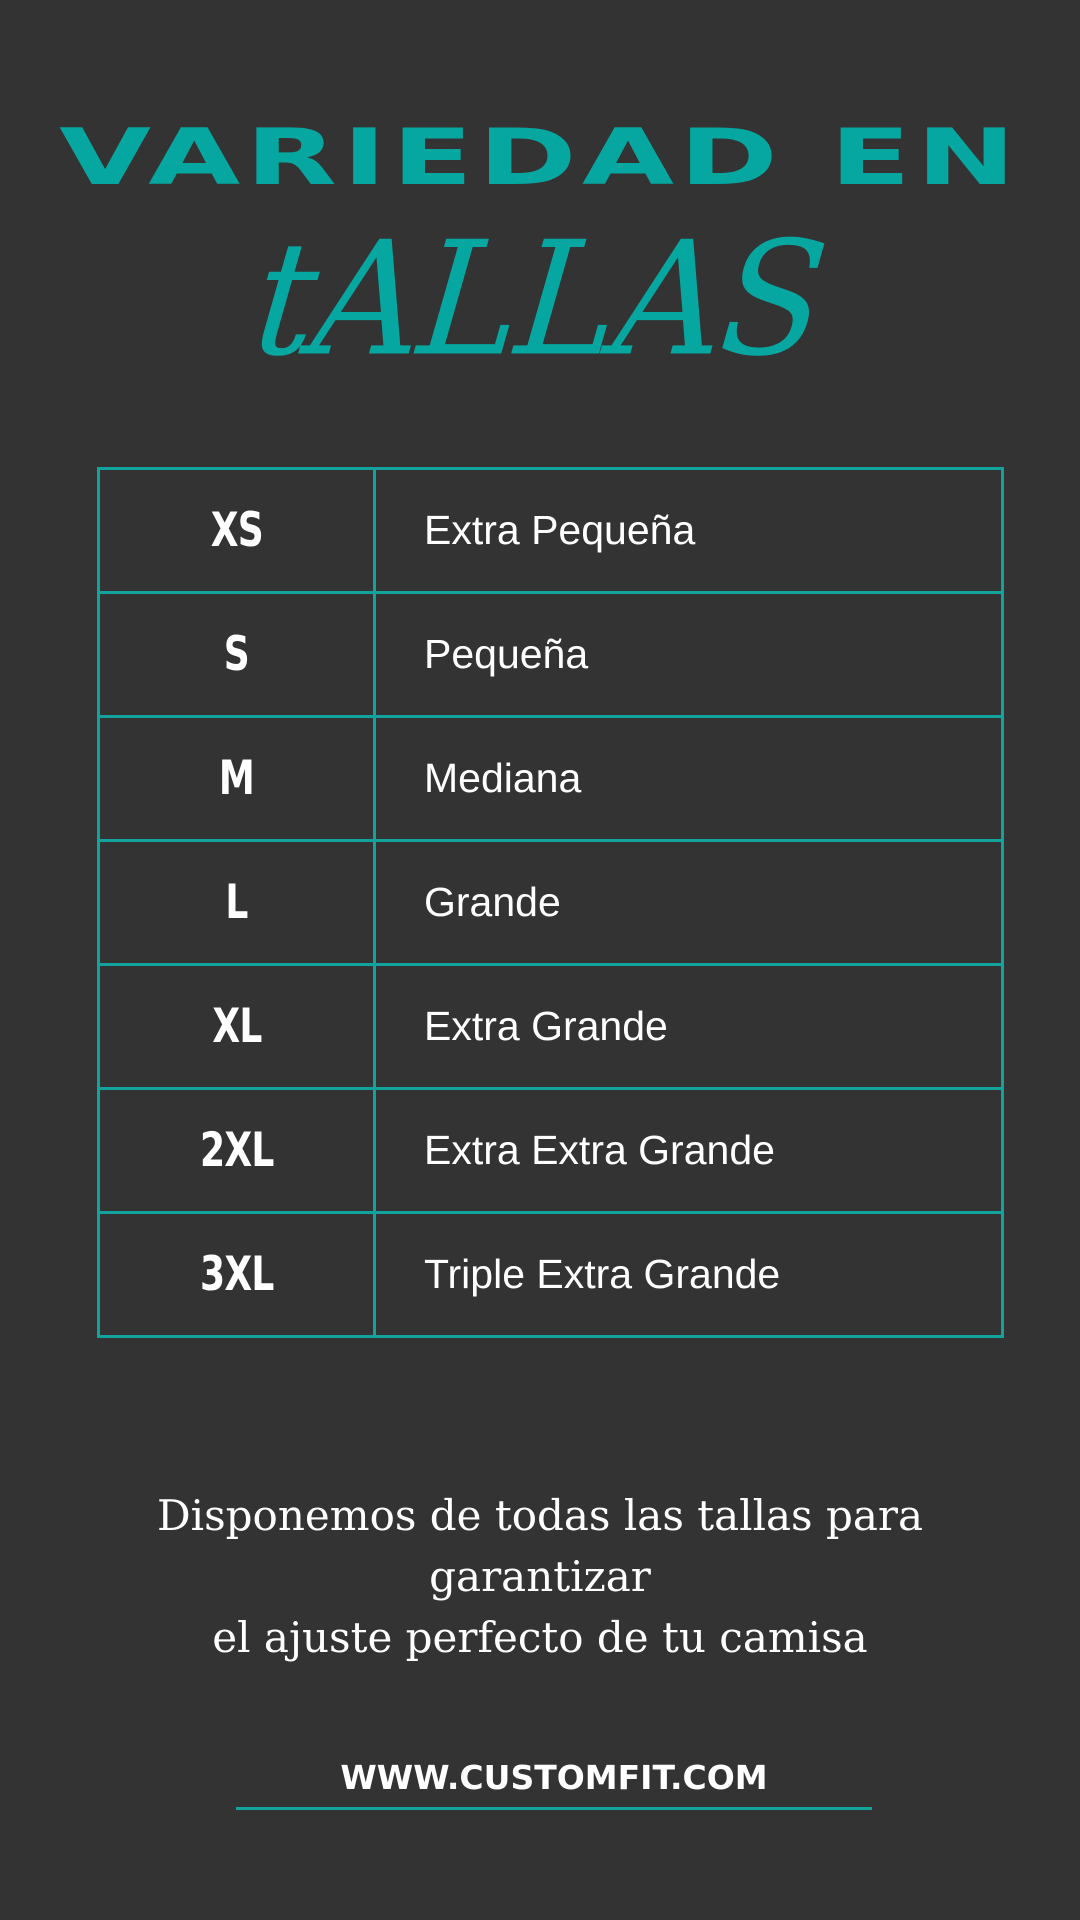  What do you see at coordinates (540, 300) in the screenshot?
I see `page-subtitle-script: tALLAS` at bounding box center [540, 300].